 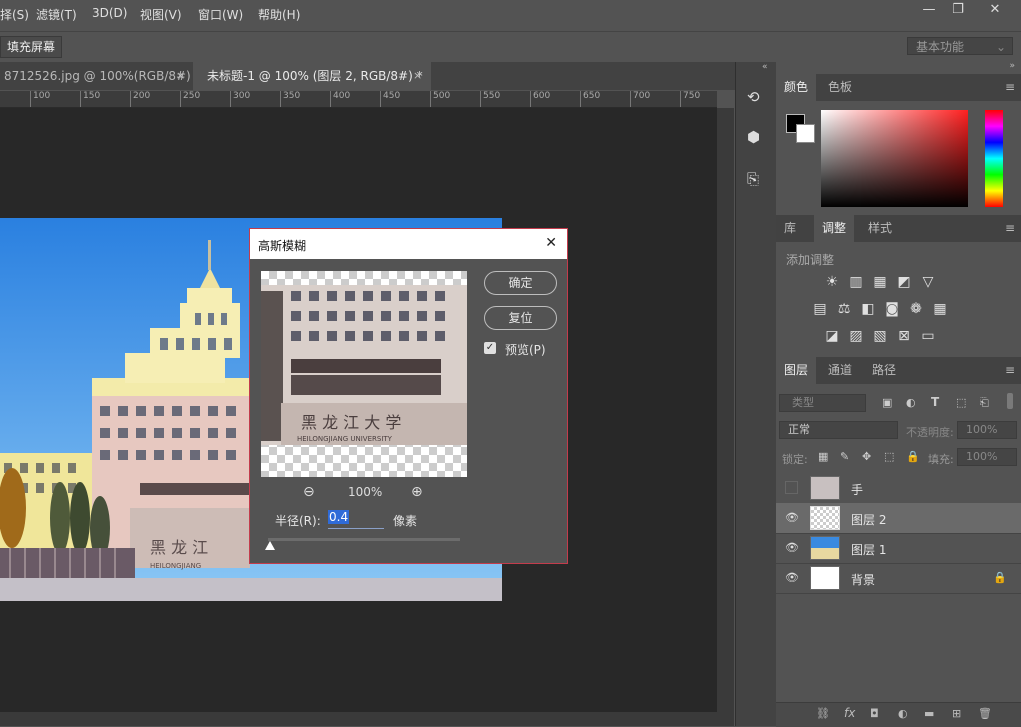 I want to click on zoom-out-icon: ⊖, so click(x=309, y=492).